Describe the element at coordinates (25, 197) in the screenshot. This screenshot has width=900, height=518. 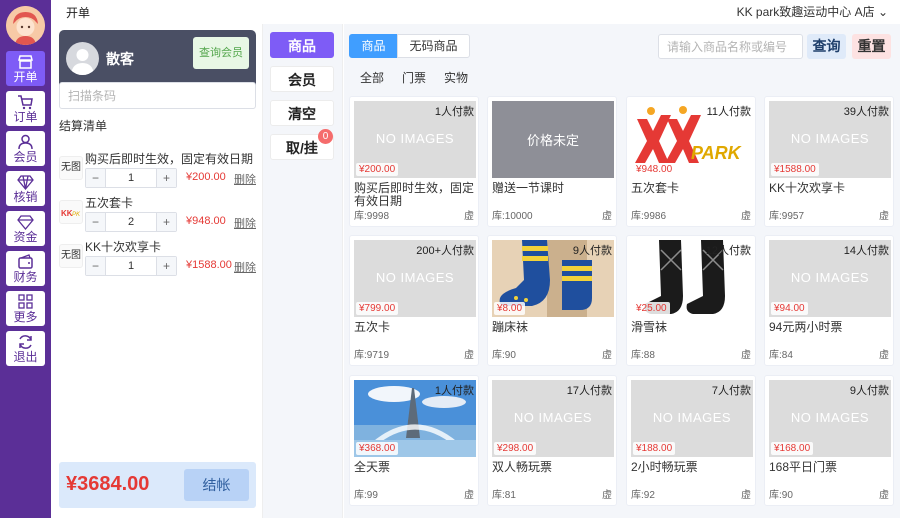
I see `nav-label: 核销` at that location.